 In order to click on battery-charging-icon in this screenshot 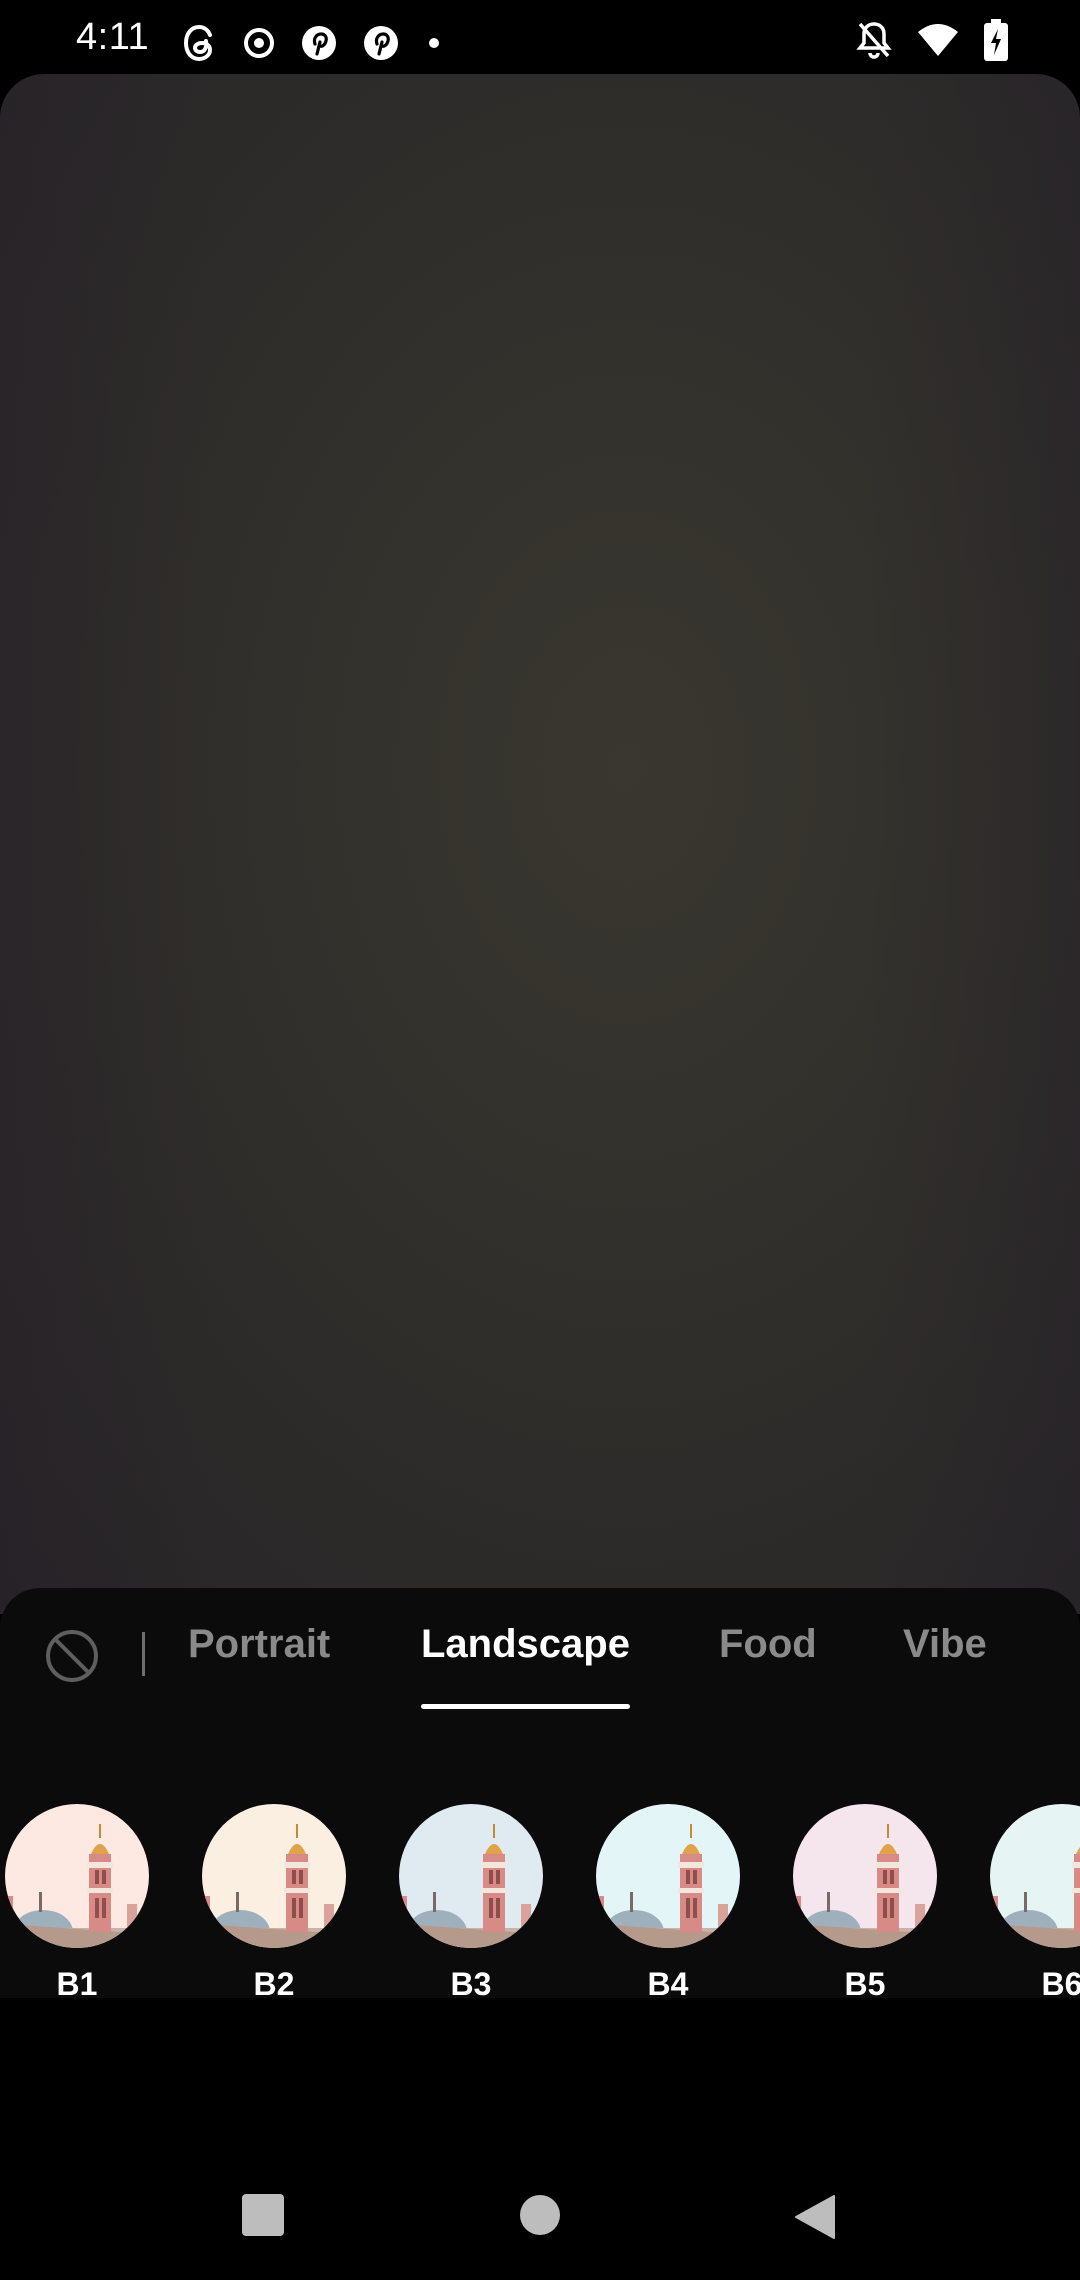, I will do `click(996, 42)`.